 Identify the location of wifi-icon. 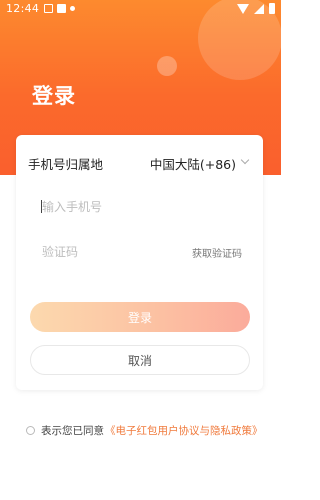
(243, 9).